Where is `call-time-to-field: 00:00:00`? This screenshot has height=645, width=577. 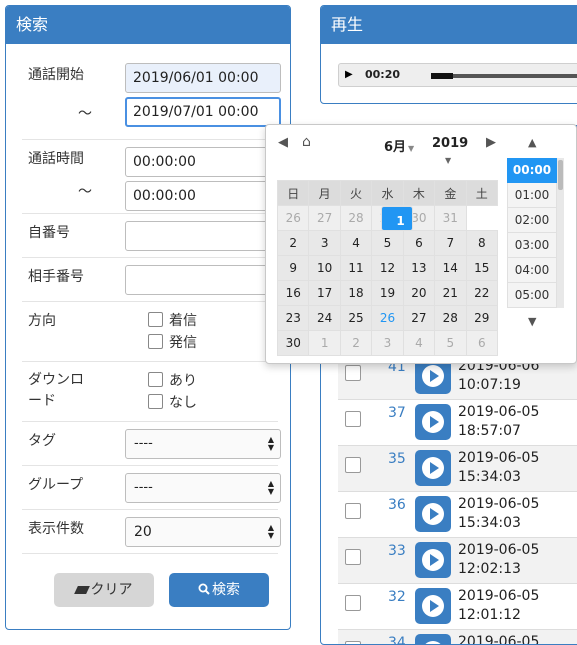
call-time-to-field: 00:00:00 is located at coordinates (203, 196).